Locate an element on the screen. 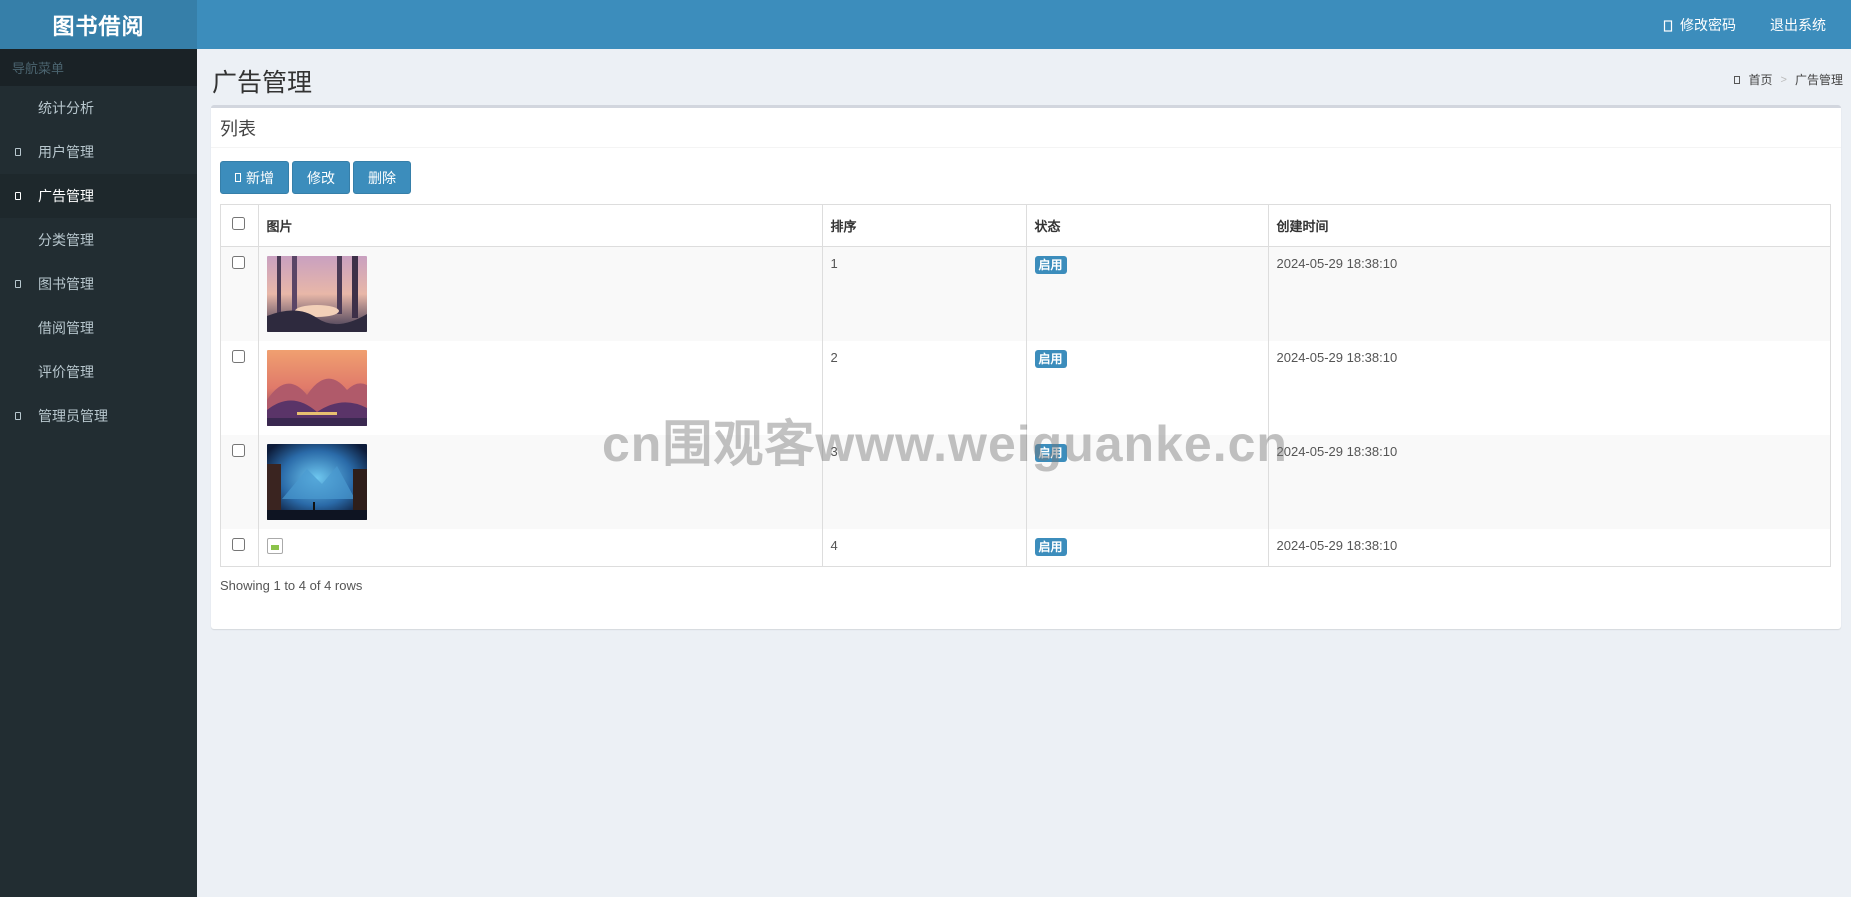 The width and height of the screenshot is (1851, 897). add-button-label: 新增 is located at coordinates (260, 177).